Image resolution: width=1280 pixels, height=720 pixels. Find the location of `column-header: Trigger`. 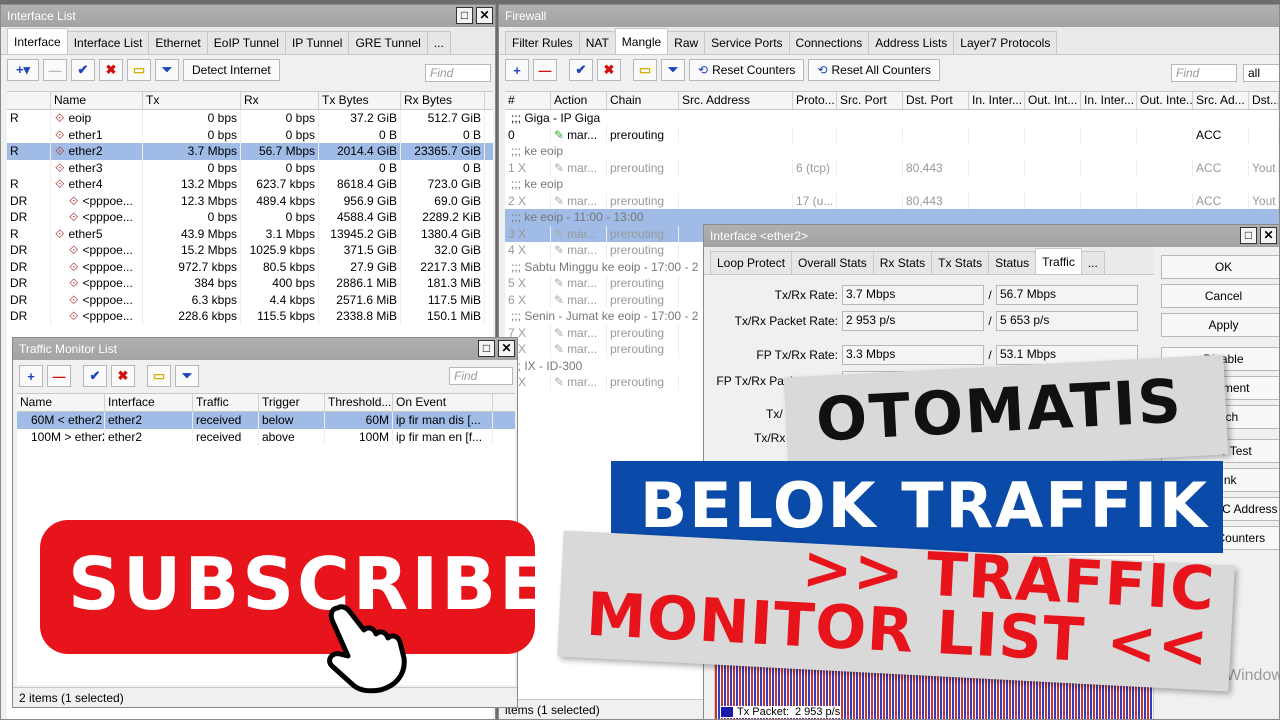

column-header: Trigger is located at coordinates (292, 402).